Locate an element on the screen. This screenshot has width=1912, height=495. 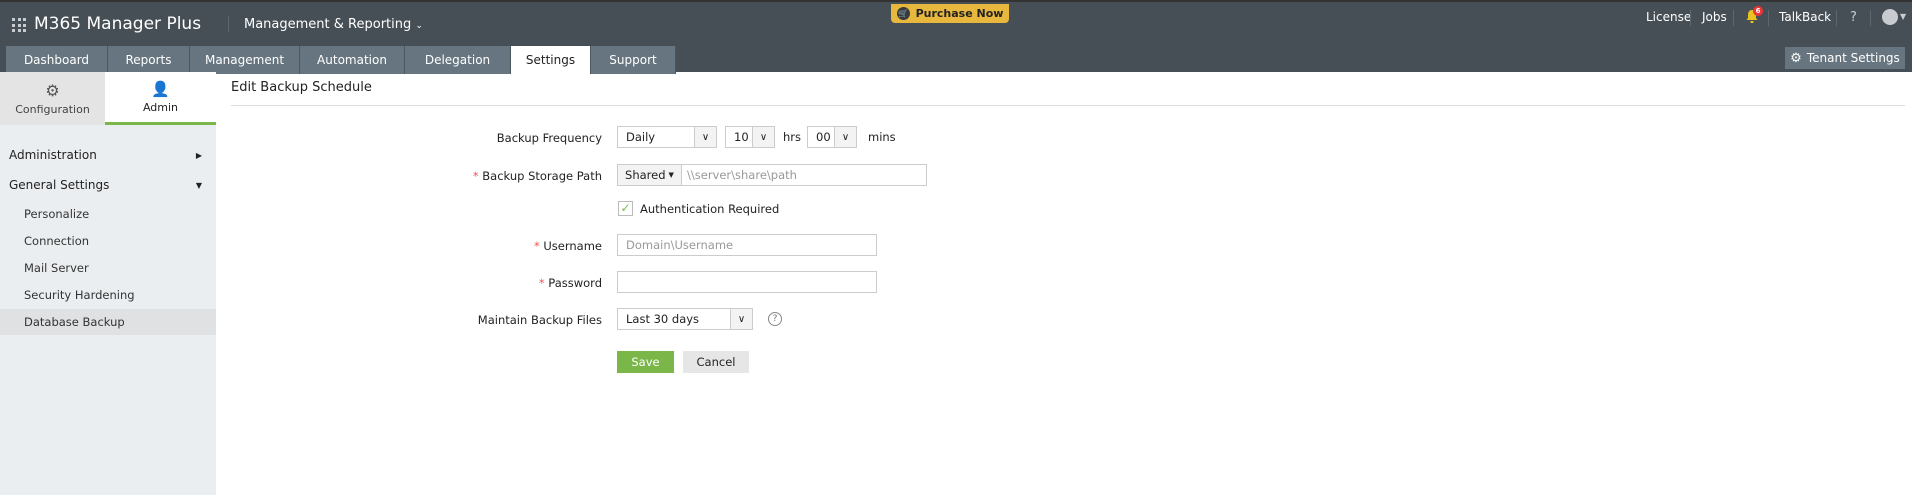
tab-reports: Reports is located at coordinates (149, 60).